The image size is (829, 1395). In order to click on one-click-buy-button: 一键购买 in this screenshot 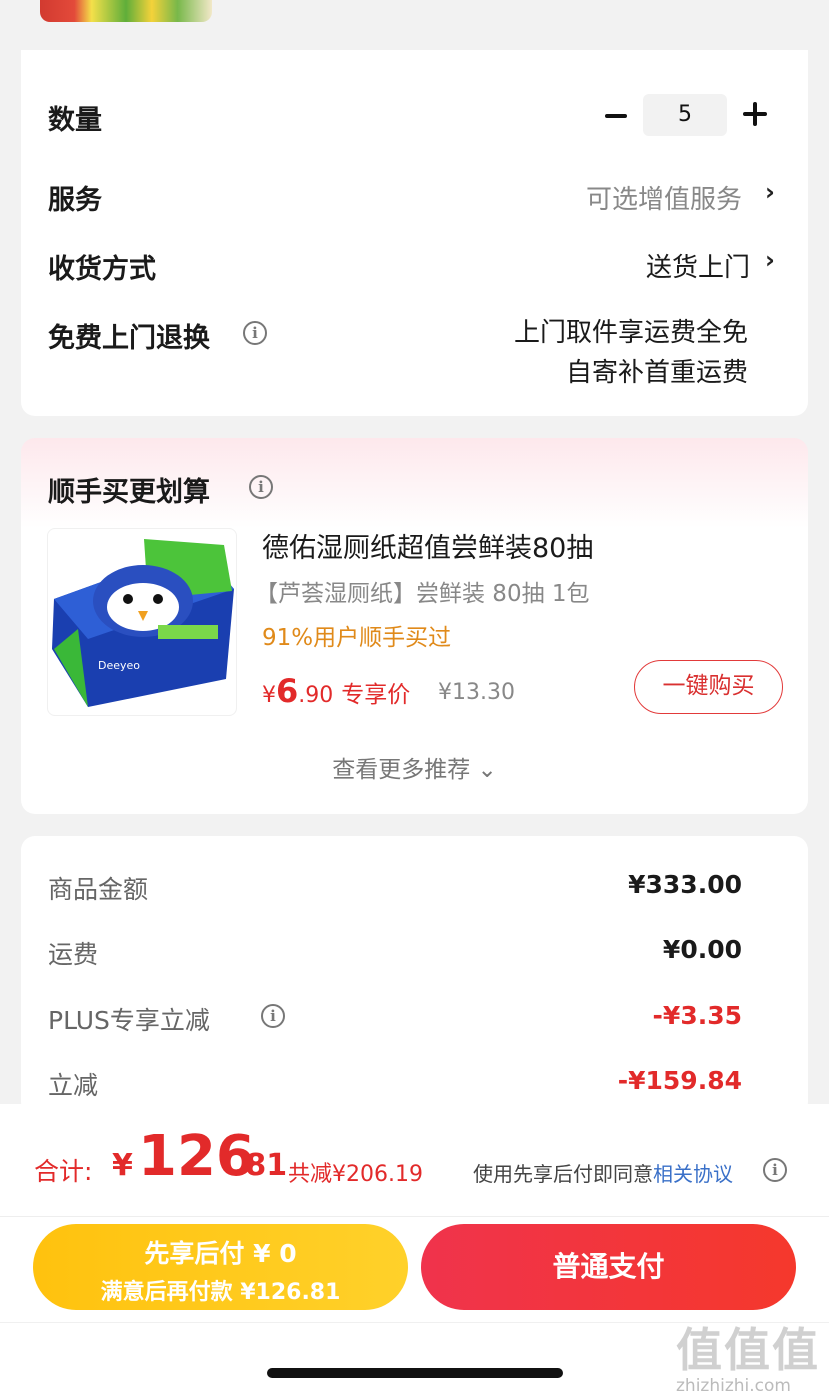, I will do `click(708, 687)`.